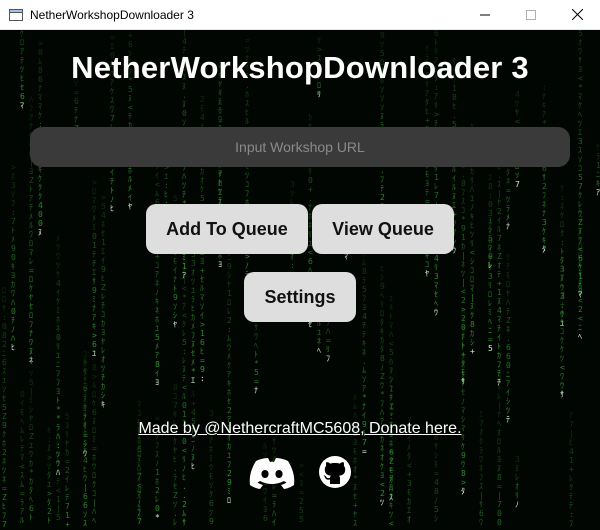  Describe the element at coordinates (490, 321) in the screenshot. I see `svg-text: ﾍ` at that location.